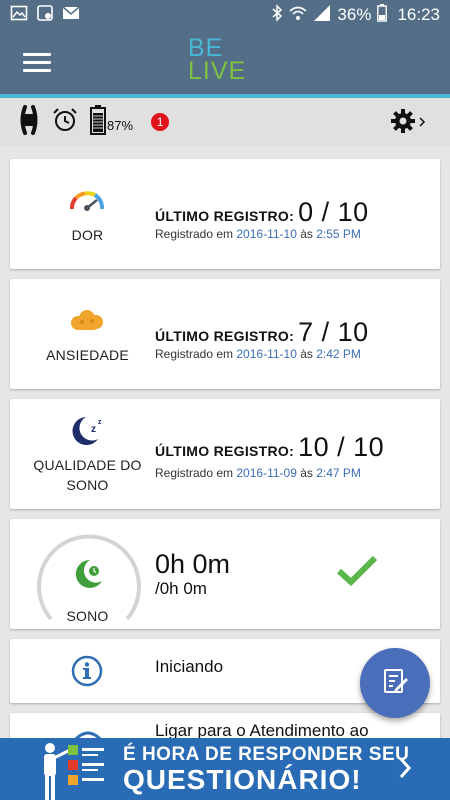 This screenshot has height=800, width=450. What do you see at coordinates (382, 15) in the screenshot?
I see `phone-battery-icon` at bounding box center [382, 15].